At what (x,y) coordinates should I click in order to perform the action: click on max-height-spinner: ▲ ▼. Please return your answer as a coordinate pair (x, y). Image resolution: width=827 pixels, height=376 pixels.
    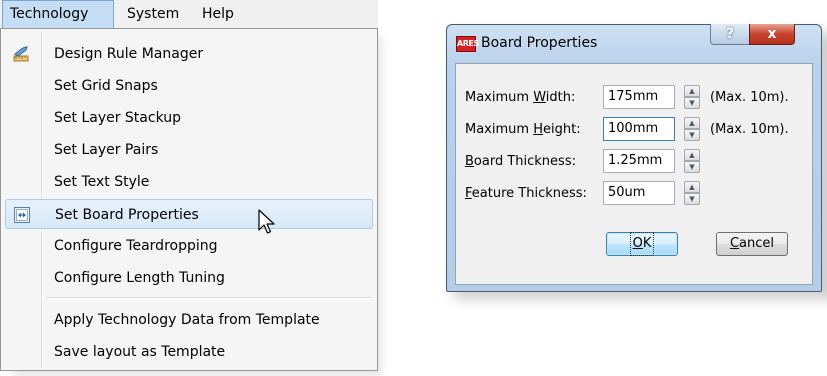
    Looking at the image, I should click on (692, 129).